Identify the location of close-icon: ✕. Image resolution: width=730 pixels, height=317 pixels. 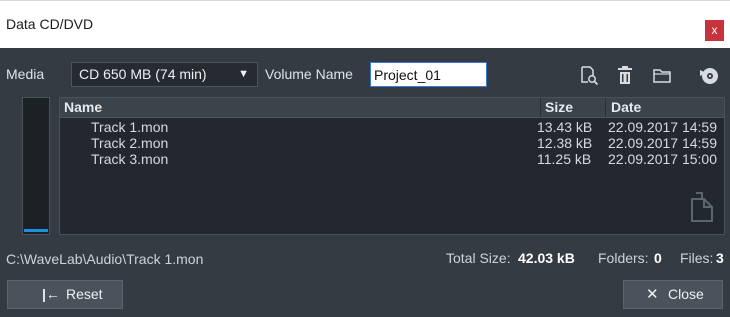
(652, 294).